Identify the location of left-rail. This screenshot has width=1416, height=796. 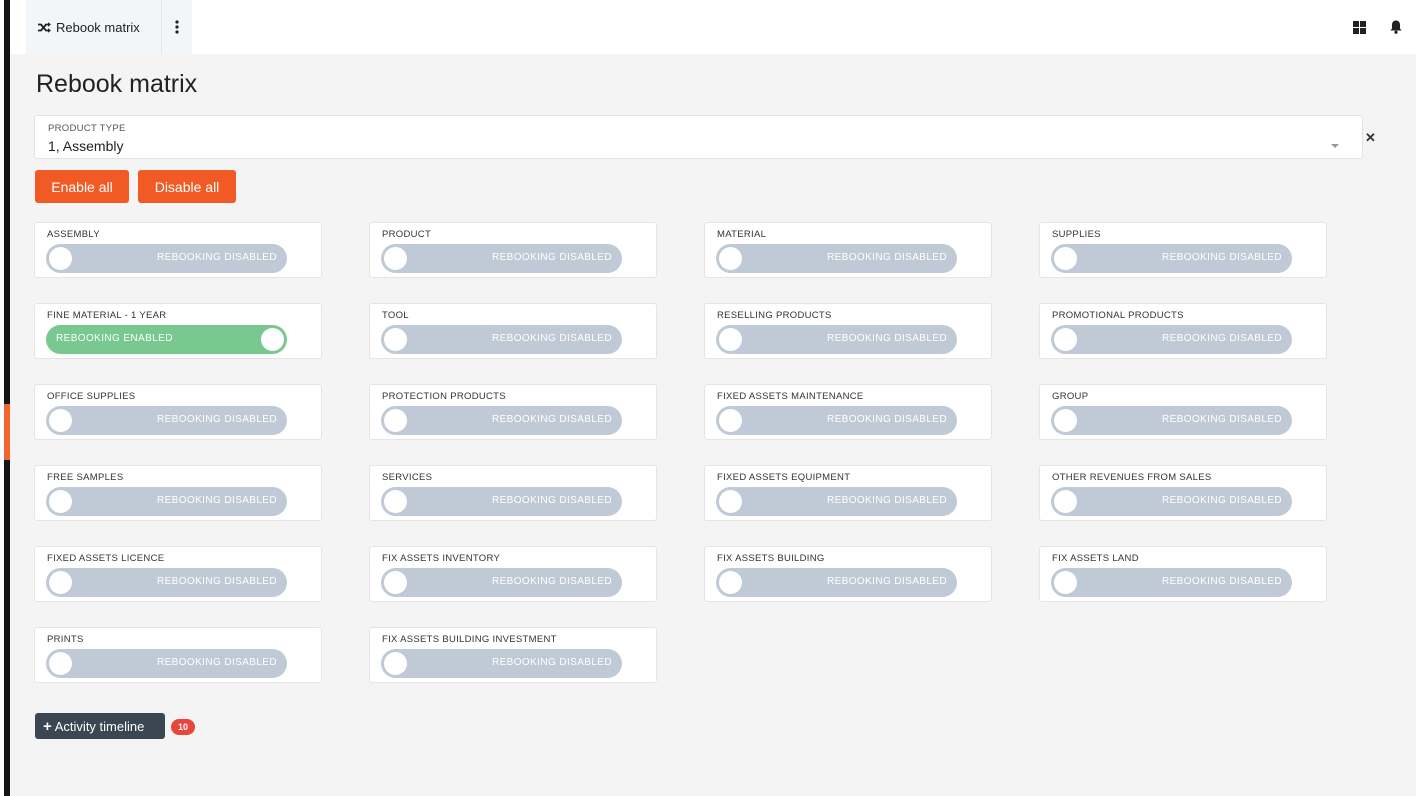
(5, 398).